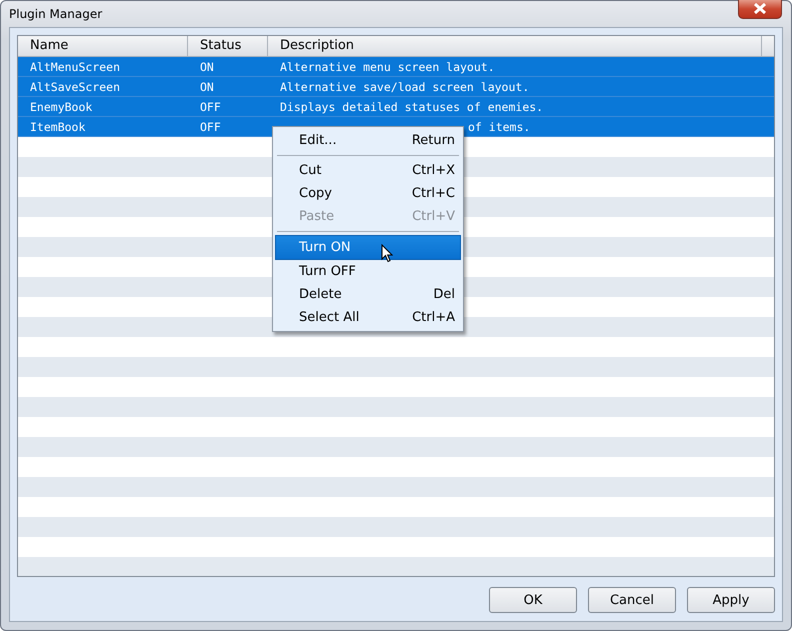  Describe the element at coordinates (329, 317) in the screenshot. I see `menu-item-label: Select All` at that location.